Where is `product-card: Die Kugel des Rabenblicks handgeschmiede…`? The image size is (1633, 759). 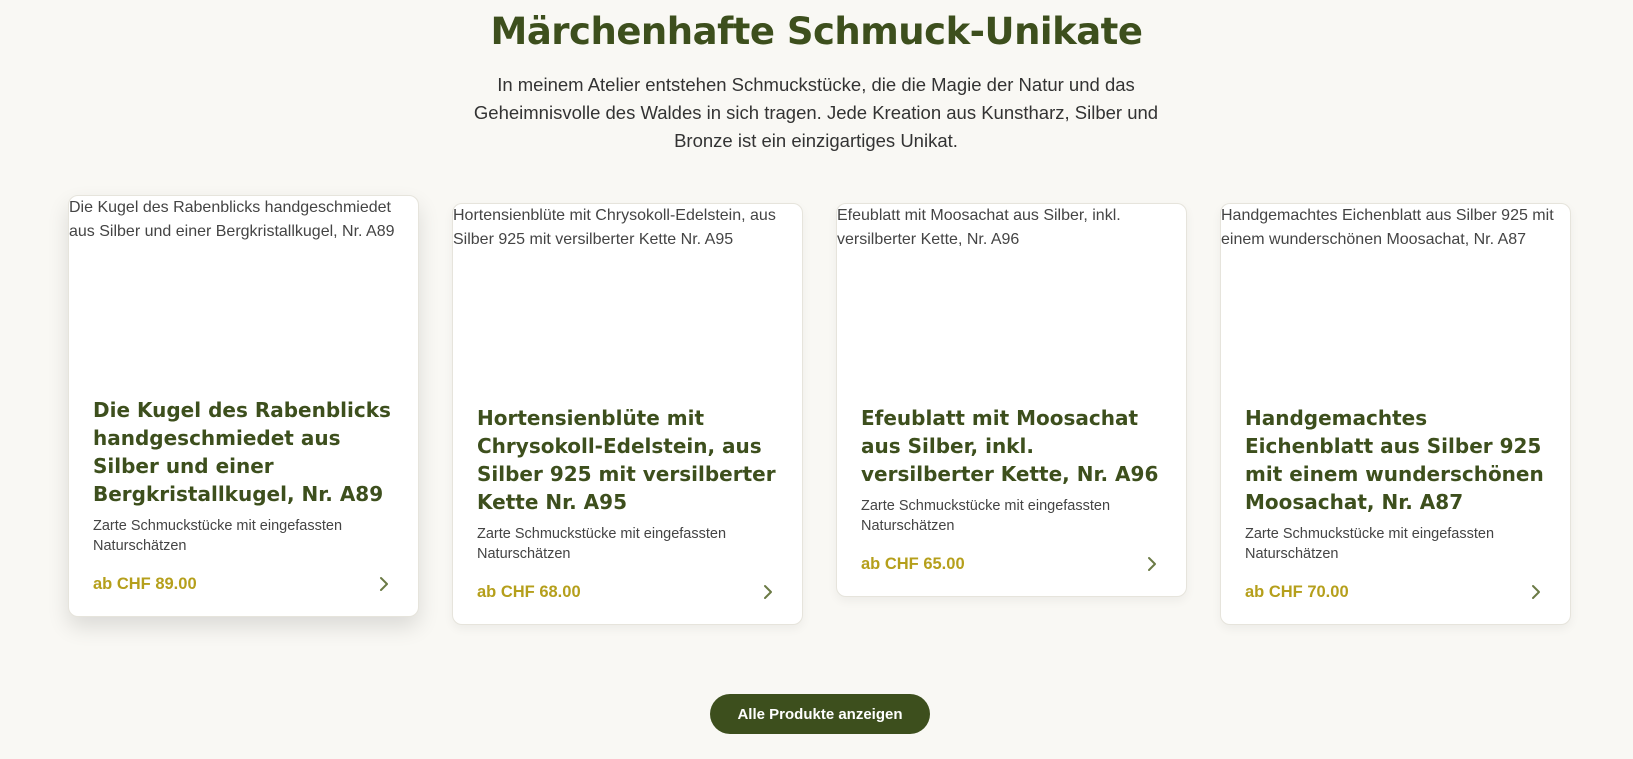
product-card: Die Kugel des Rabenblicks handgeschmiede… is located at coordinates (243, 406).